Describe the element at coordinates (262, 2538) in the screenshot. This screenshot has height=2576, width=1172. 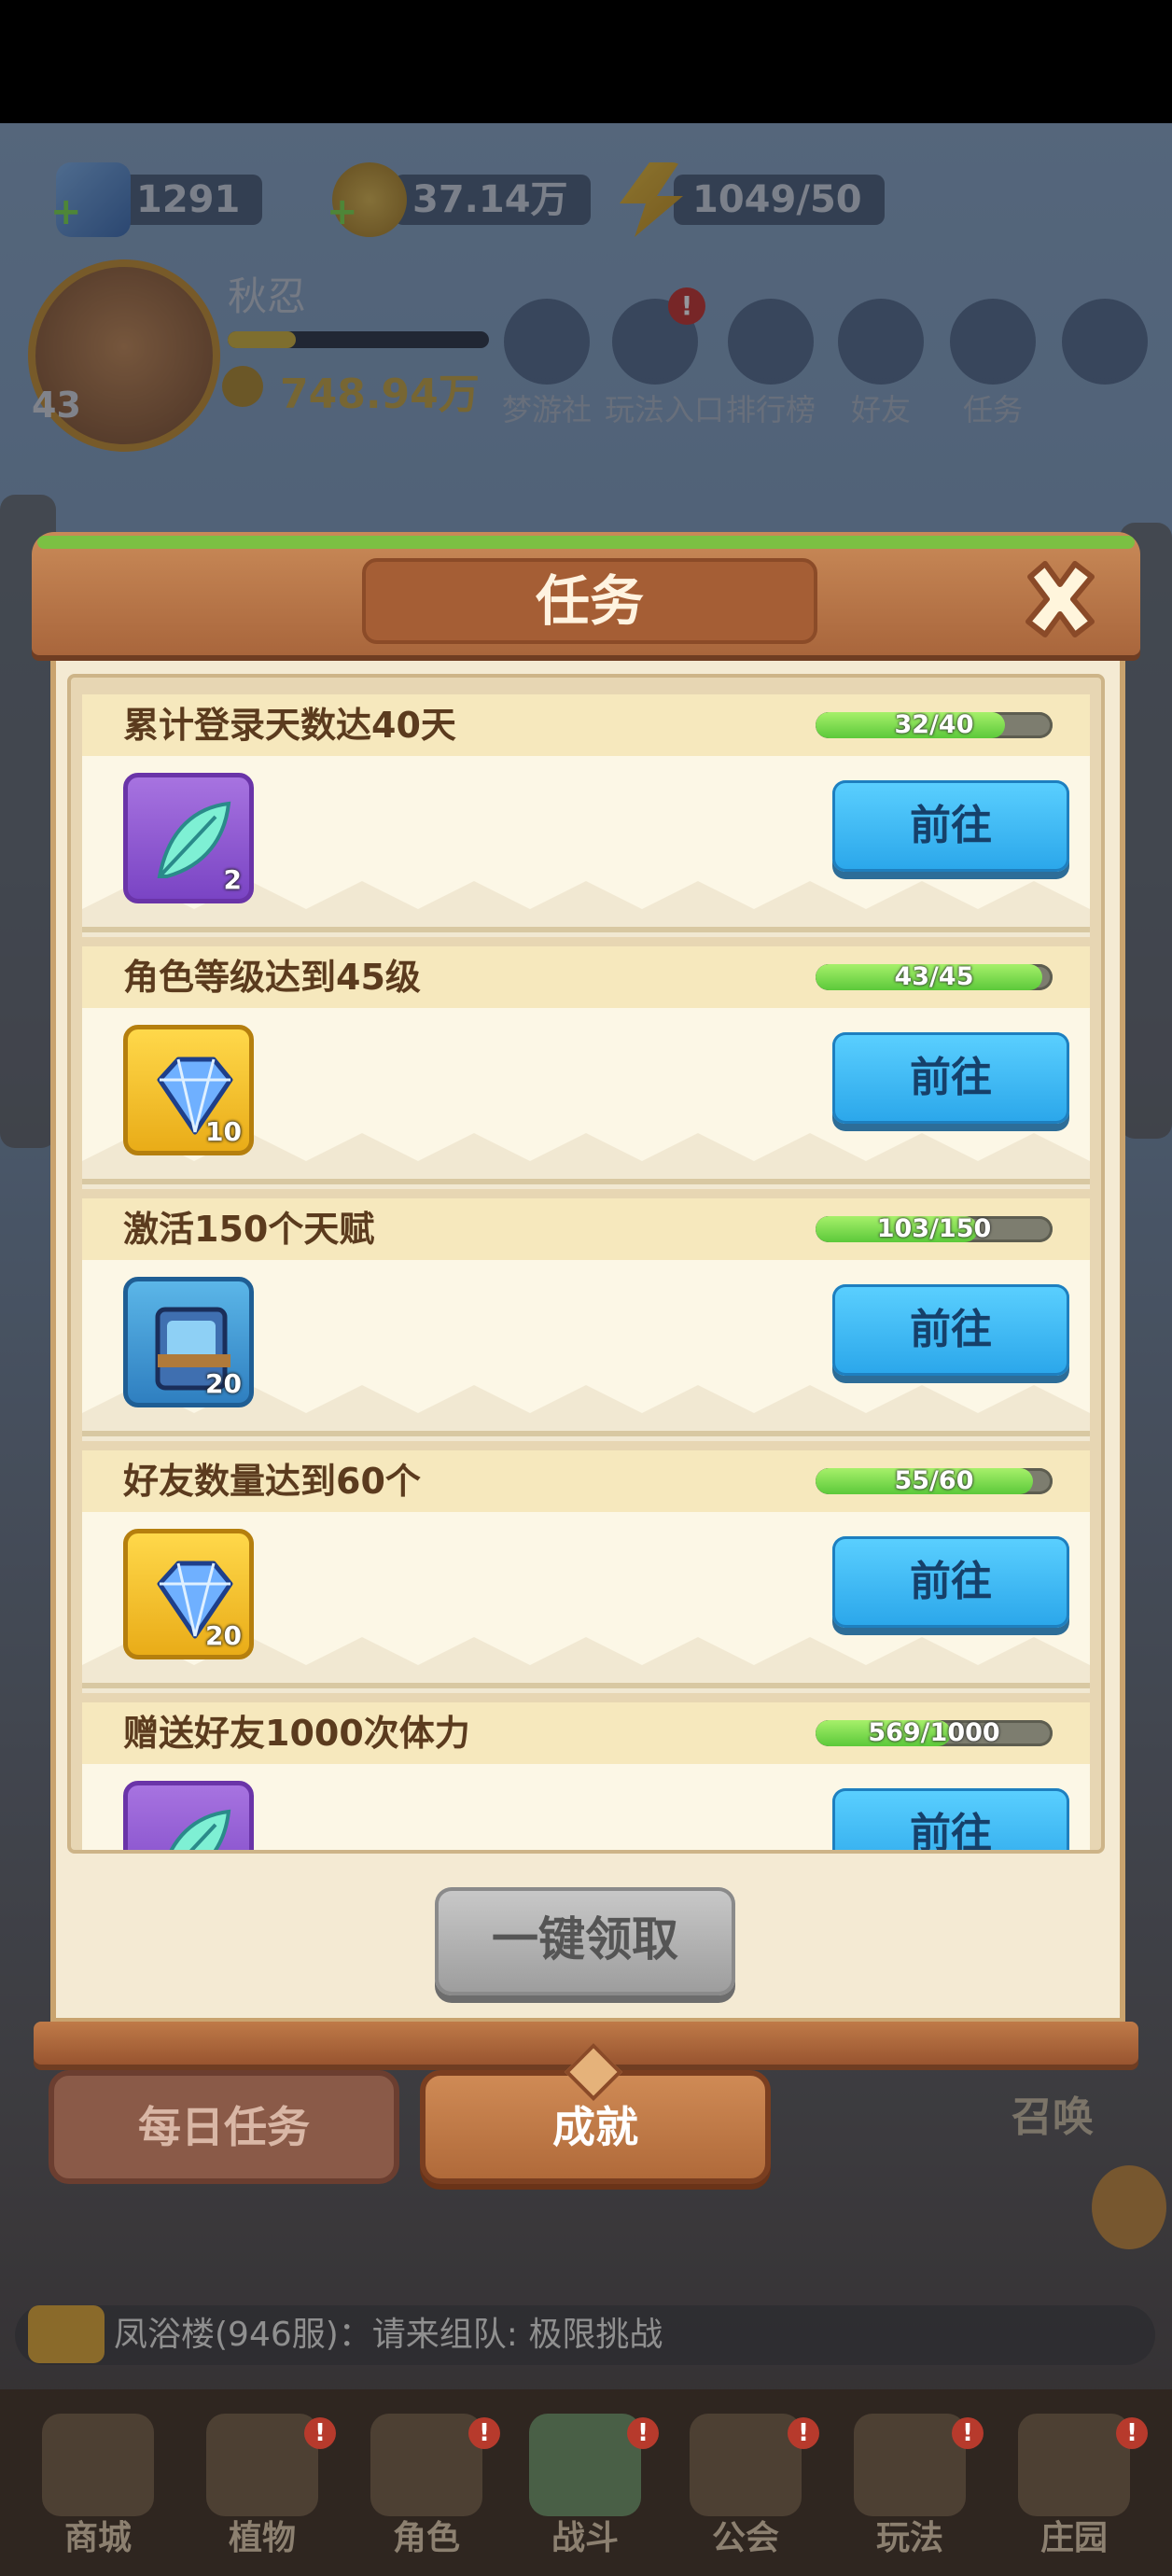
I see `nav-label: 植物` at that location.